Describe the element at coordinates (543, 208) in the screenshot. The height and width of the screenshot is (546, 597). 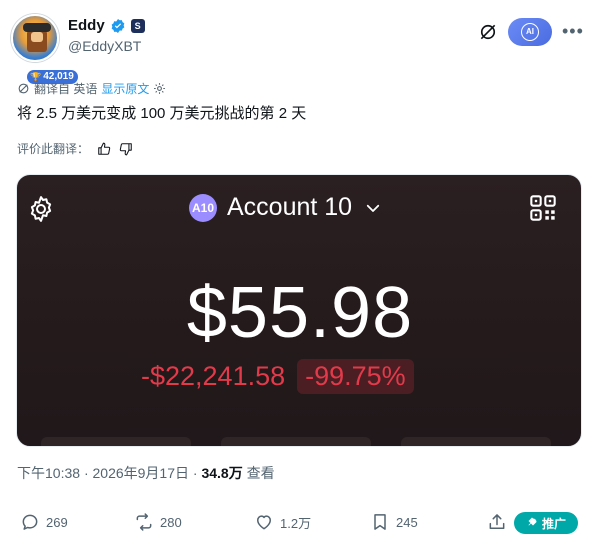
I see `qr-code-icon` at that location.